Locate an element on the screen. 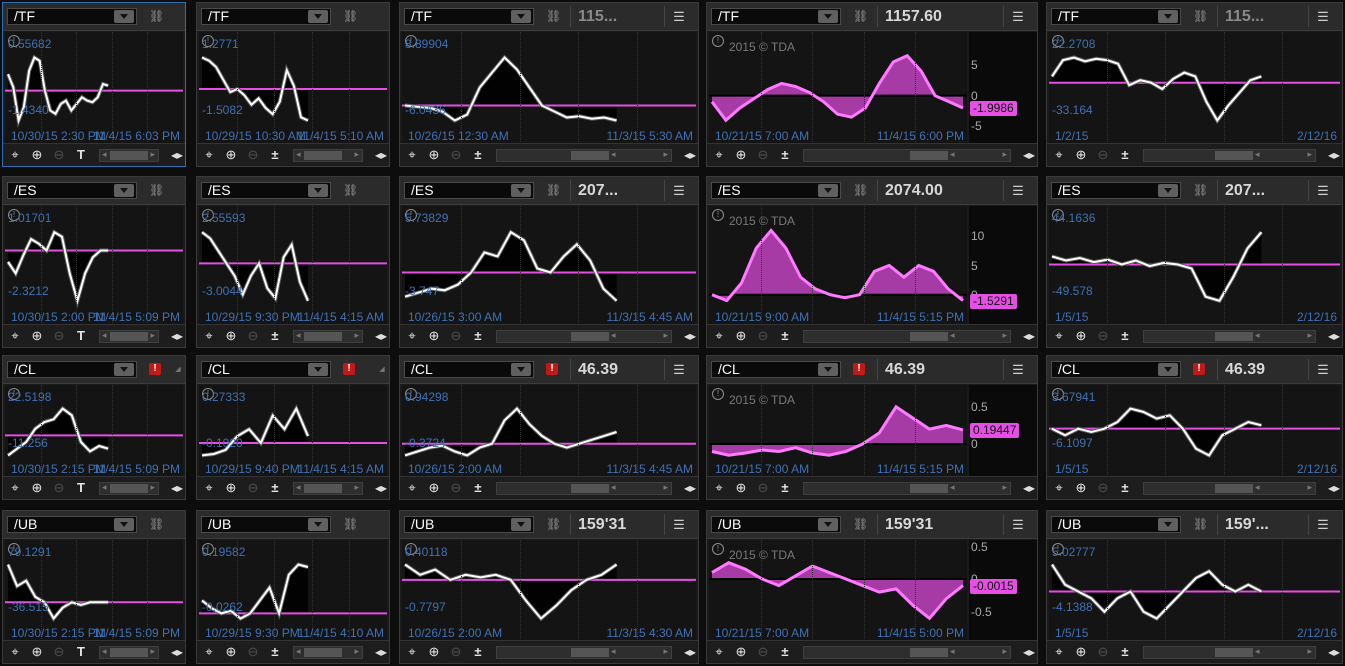 The width and height of the screenshot is (1345, 666). info-icon: ! is located at coordinates (718, 394).